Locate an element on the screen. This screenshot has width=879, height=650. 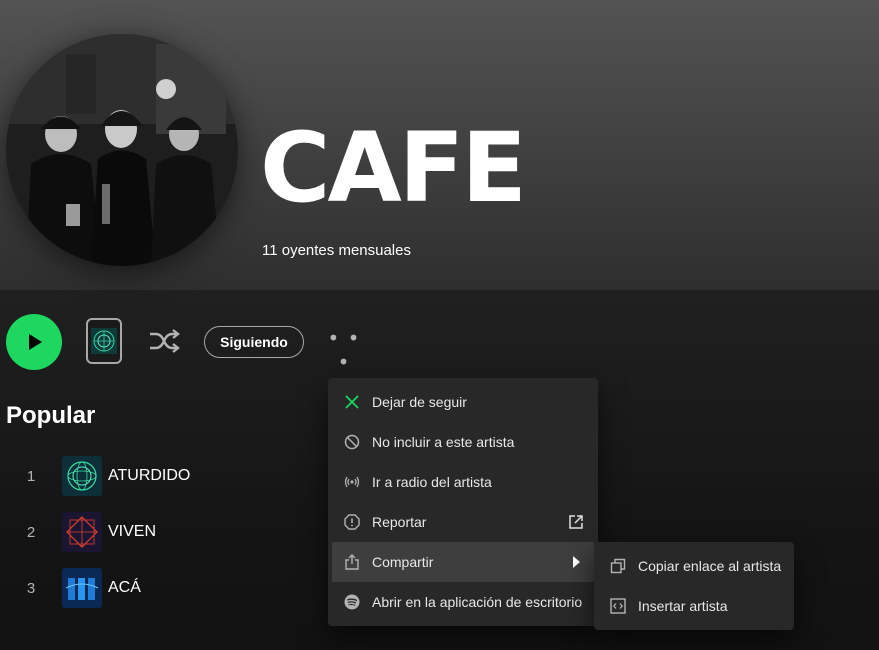
cover-art-aca is located at coordinates (82, 588).